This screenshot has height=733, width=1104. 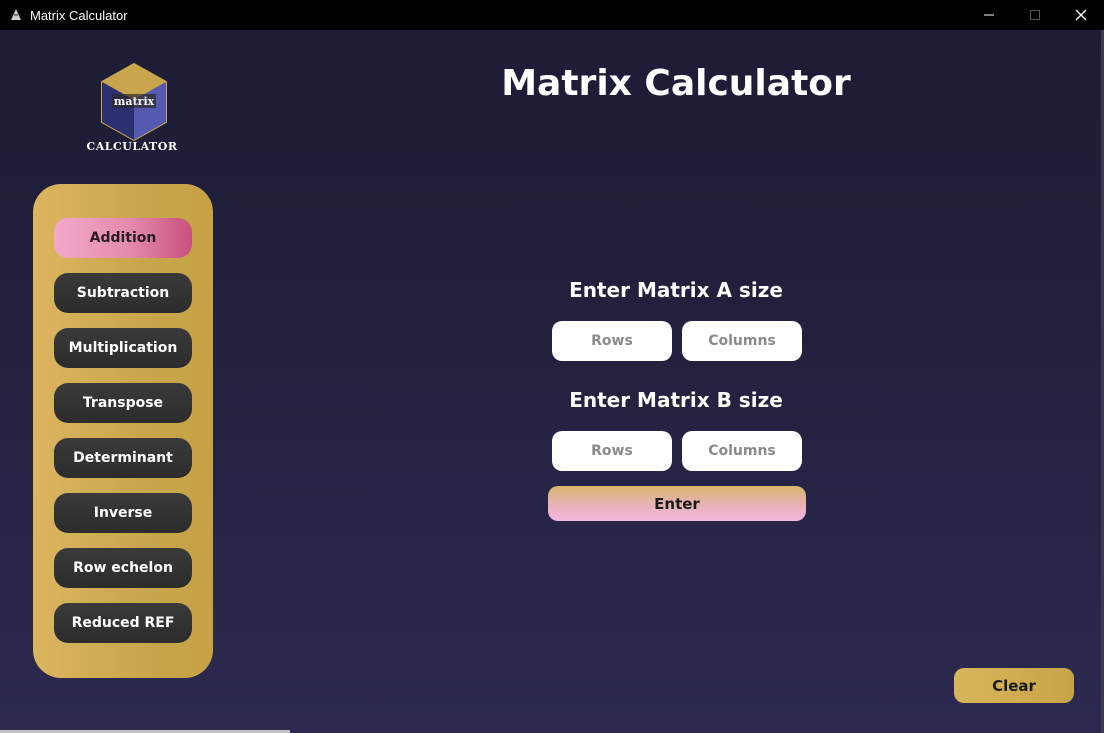 What do you see at coordinates (676, 83) in the screenshot?
I see `page-title: Matrix Calculator` at bounding box center [676, 83].